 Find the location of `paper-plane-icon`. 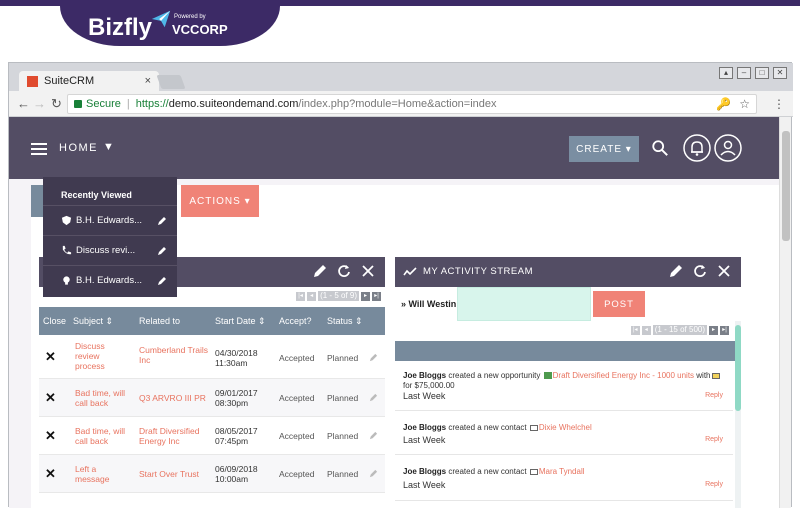

paper-plane-icon is located at coordinates (161, 19).